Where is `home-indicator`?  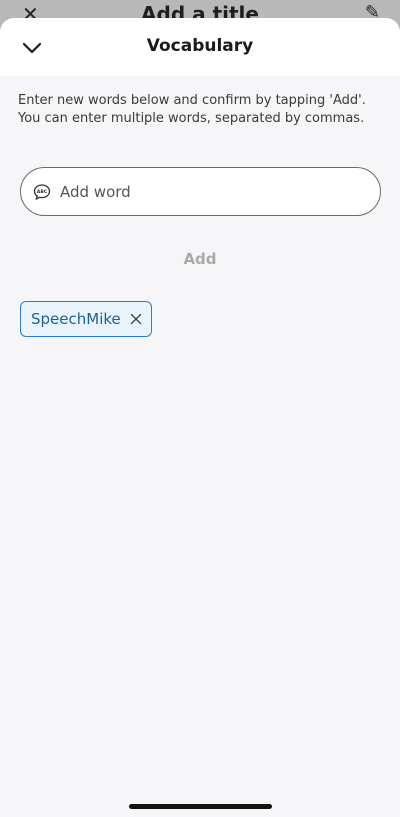
home-indicator is located at coordinates (200, 806).